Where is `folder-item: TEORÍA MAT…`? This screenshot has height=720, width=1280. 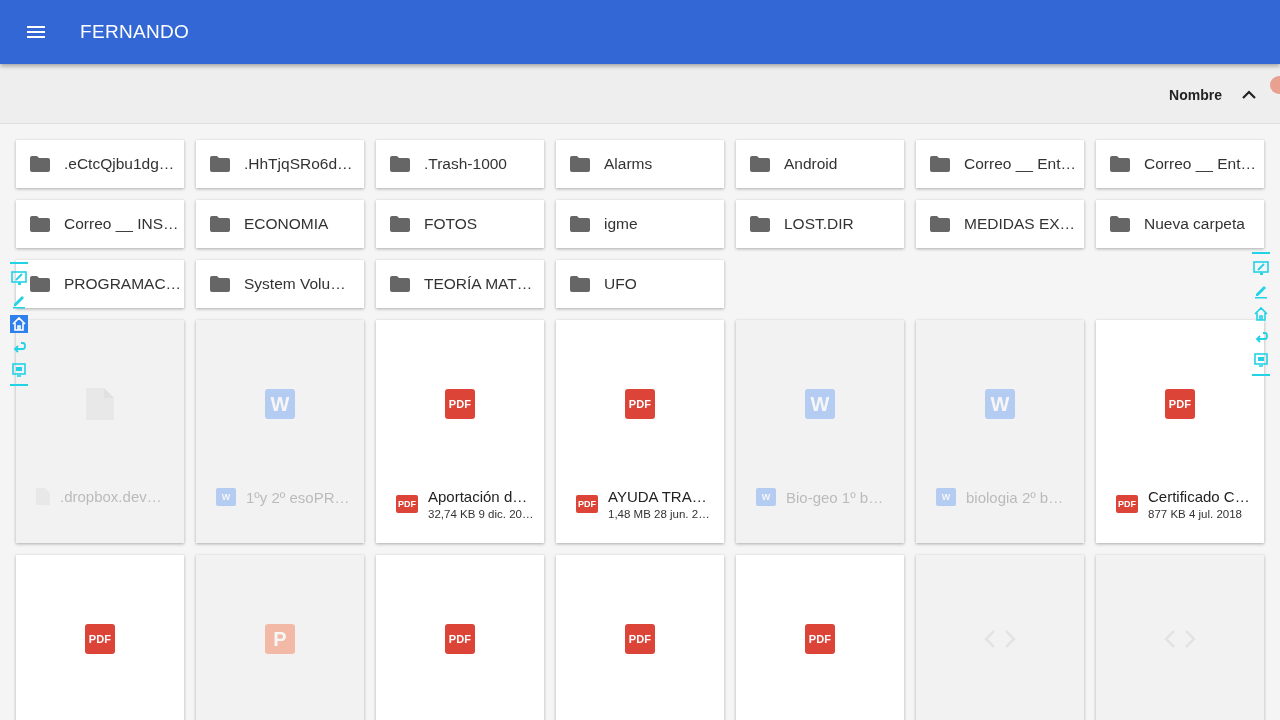 folder-item: TEORÍA MAT… is located at coordinates (460, 284).